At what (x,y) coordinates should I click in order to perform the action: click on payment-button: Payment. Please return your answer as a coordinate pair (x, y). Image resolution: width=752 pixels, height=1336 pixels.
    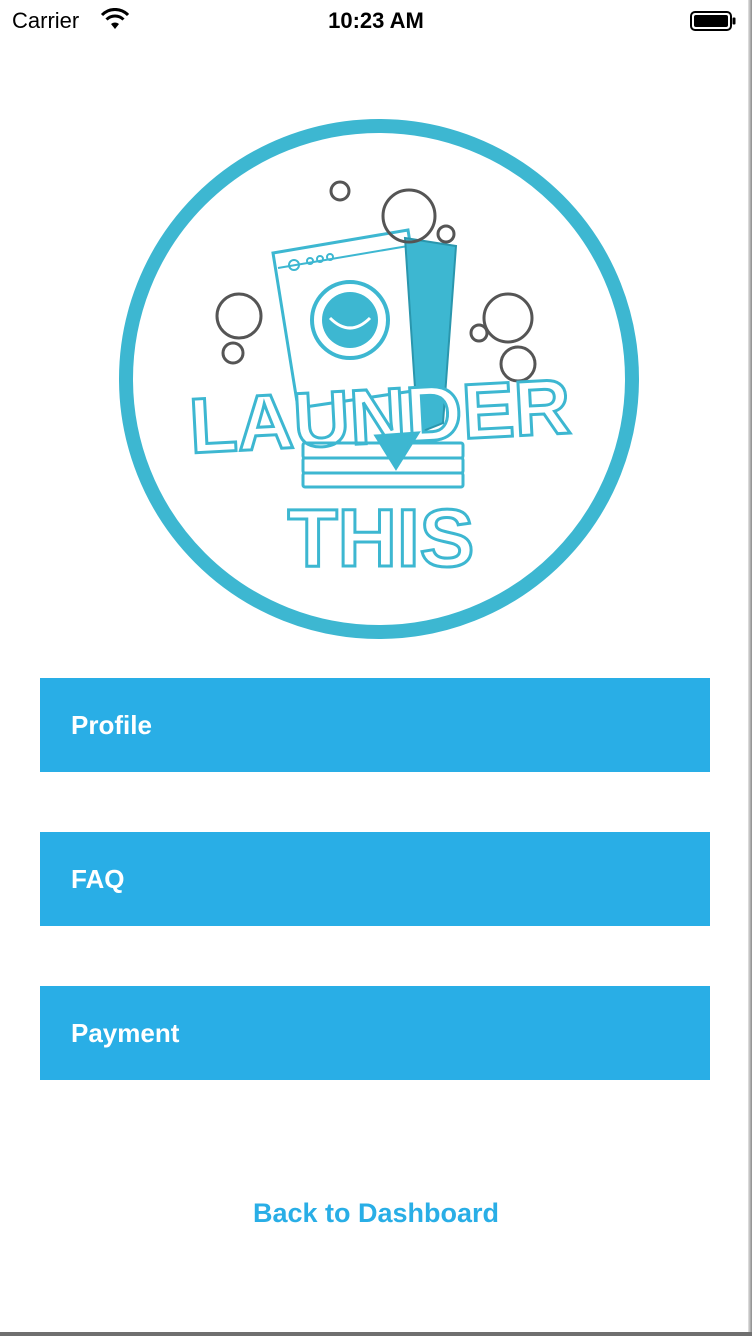
    Looking at the image, I should click on (375, 1033).